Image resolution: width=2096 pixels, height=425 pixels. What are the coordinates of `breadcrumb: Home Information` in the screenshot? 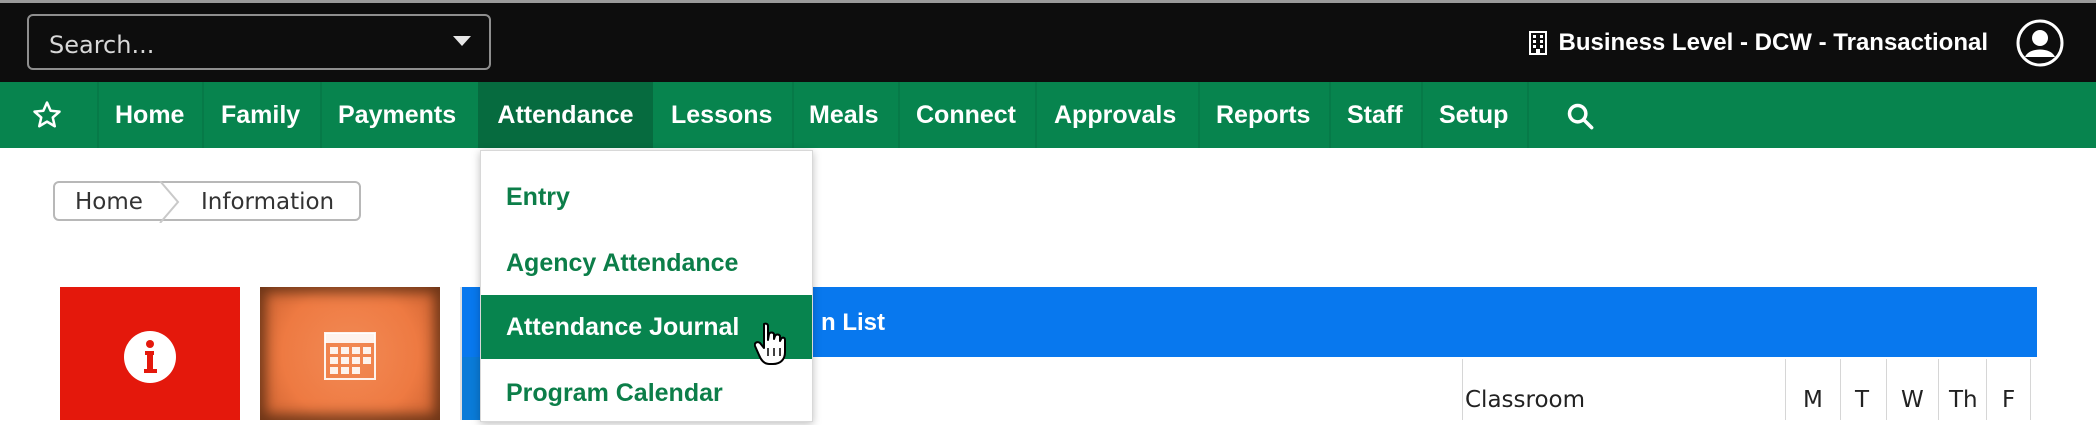 It's located at (207, 202).